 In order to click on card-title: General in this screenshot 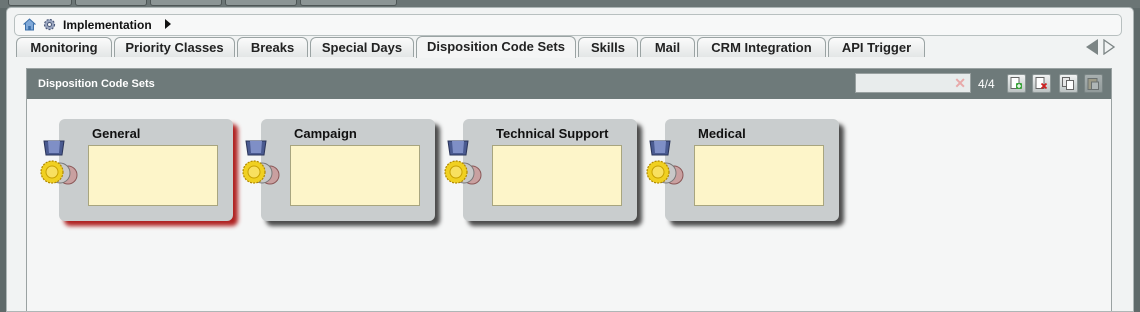, I will do `click(116, 133)`.